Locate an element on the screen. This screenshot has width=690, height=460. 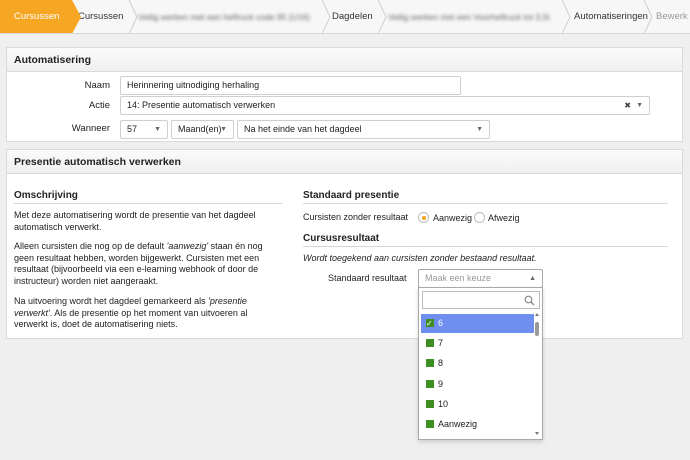
automation-panel-title: Automatisering is located at coordinates (344, 60).